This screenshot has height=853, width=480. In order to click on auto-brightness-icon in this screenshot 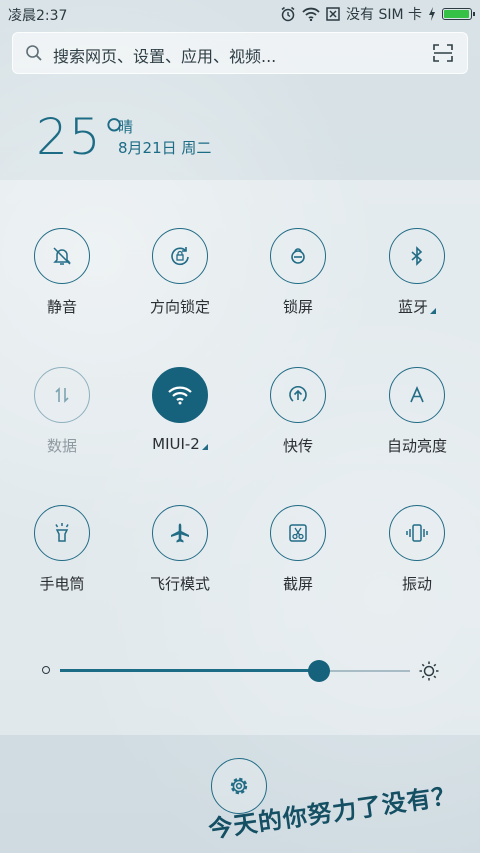, I will do `click(417, 394)`.